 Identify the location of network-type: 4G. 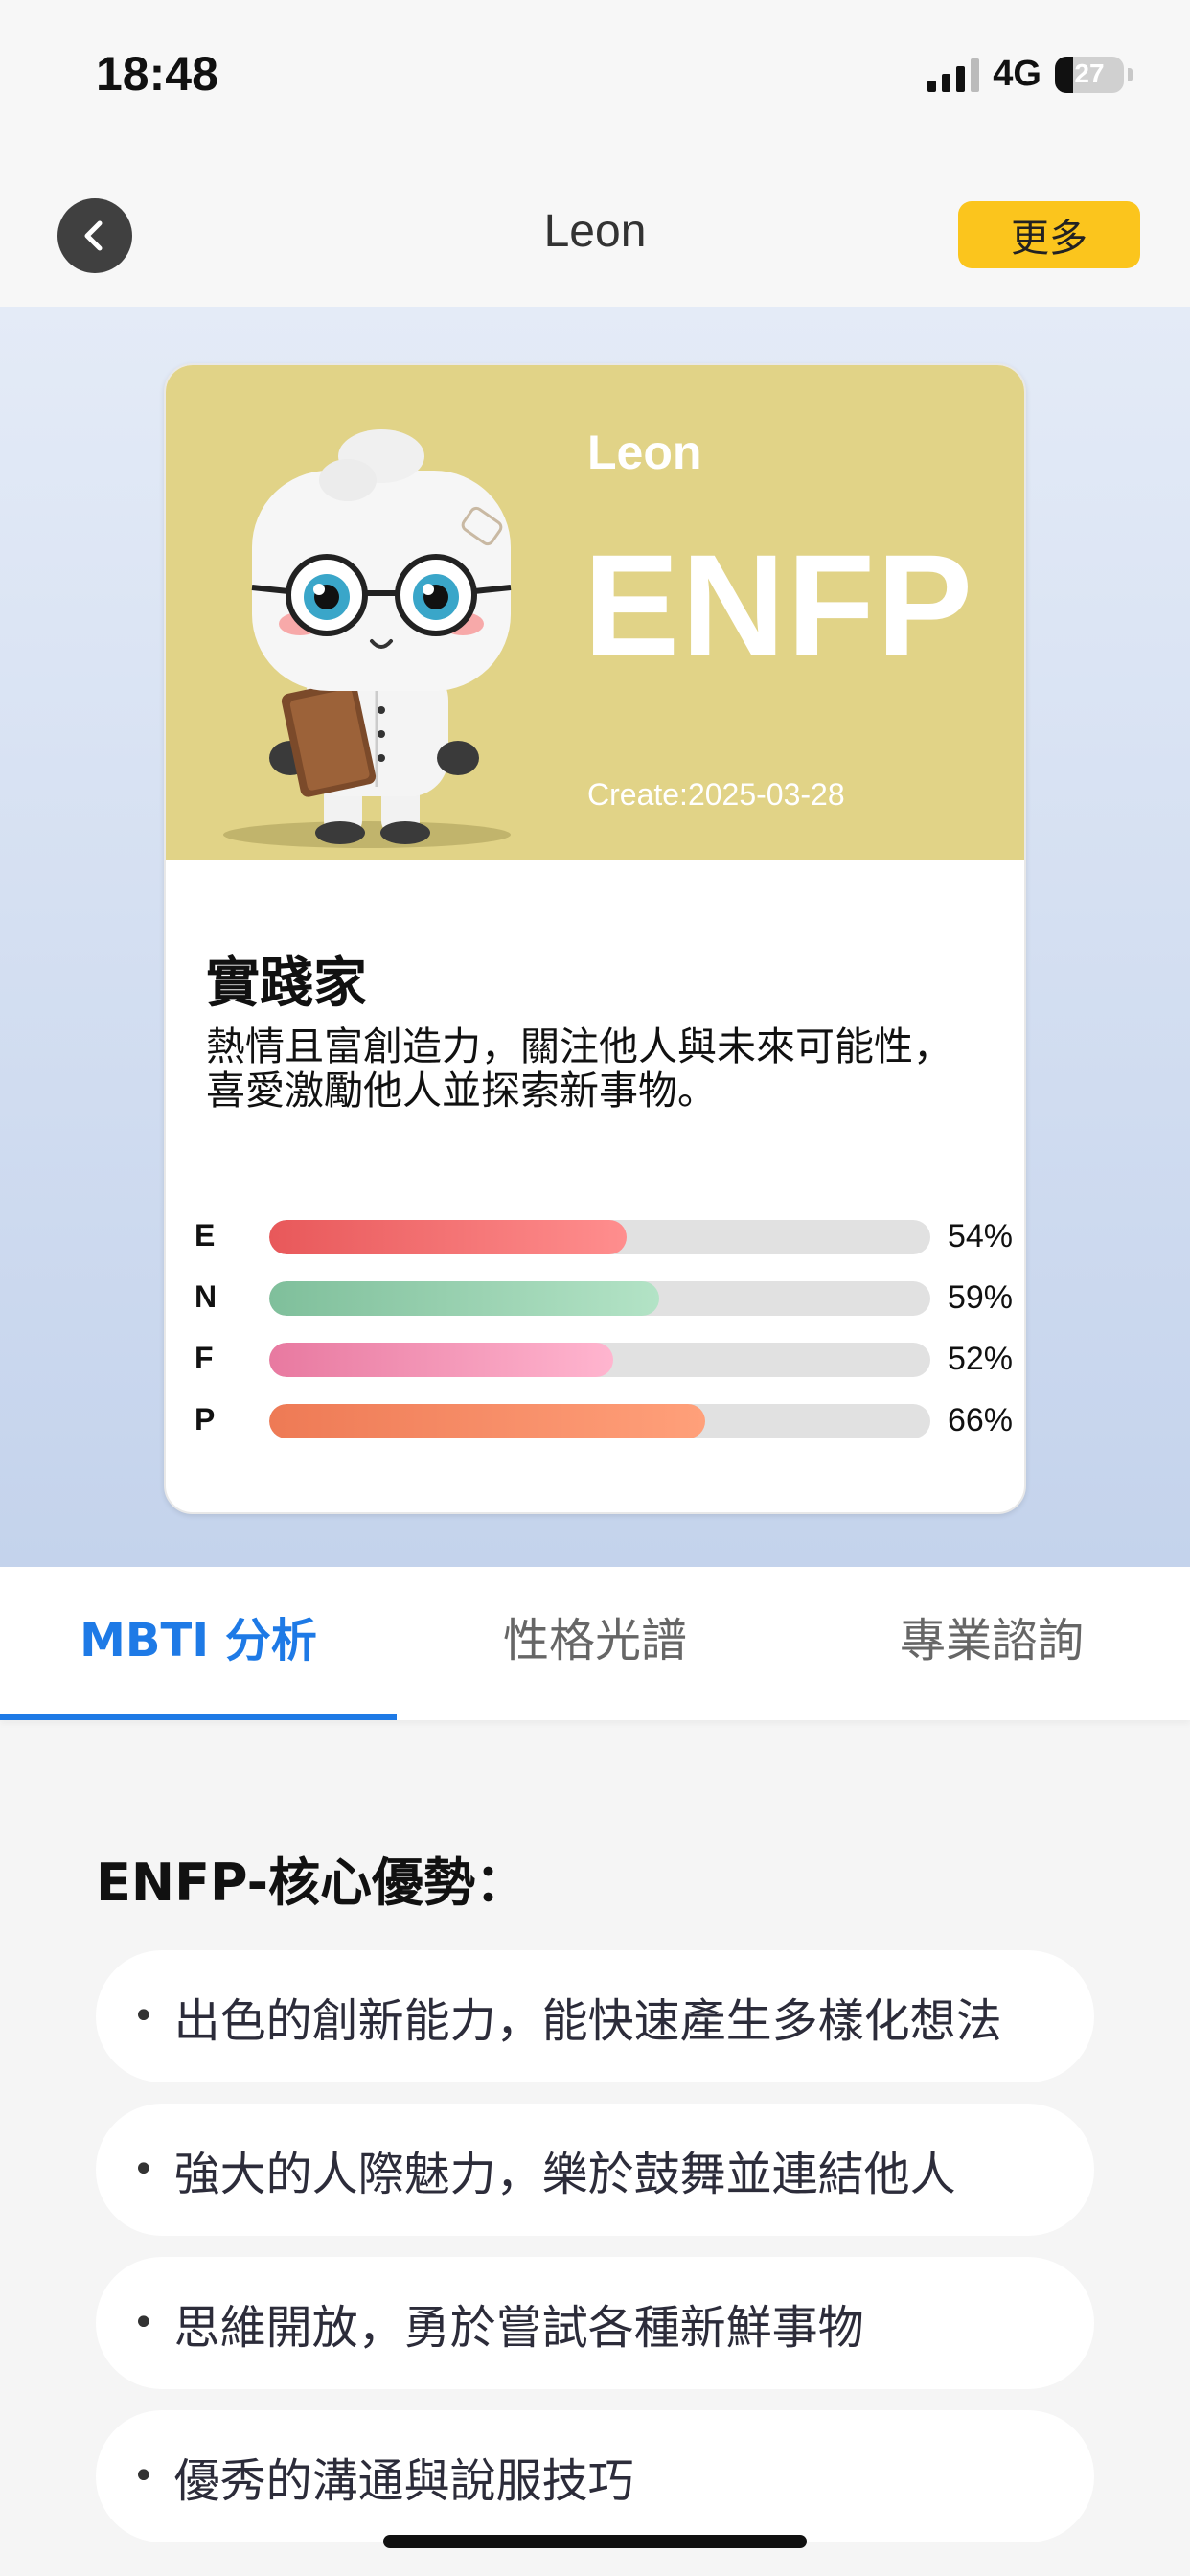
(1017, 74).